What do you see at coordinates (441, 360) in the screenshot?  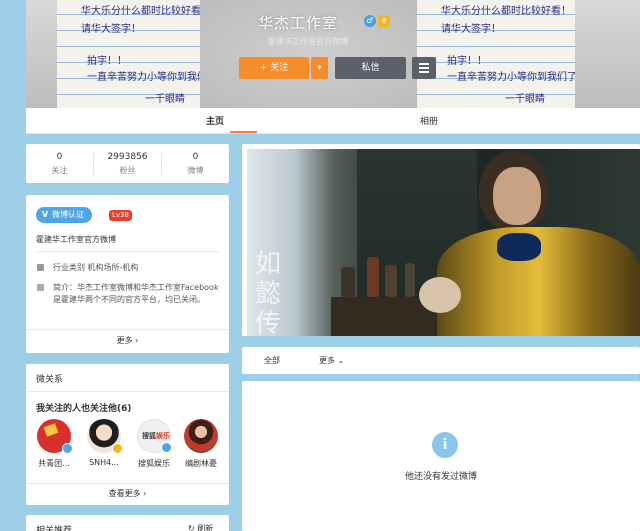 I see `feed-filter-bar: 全部 更多 ⌄` at bounding box center [441, 360].